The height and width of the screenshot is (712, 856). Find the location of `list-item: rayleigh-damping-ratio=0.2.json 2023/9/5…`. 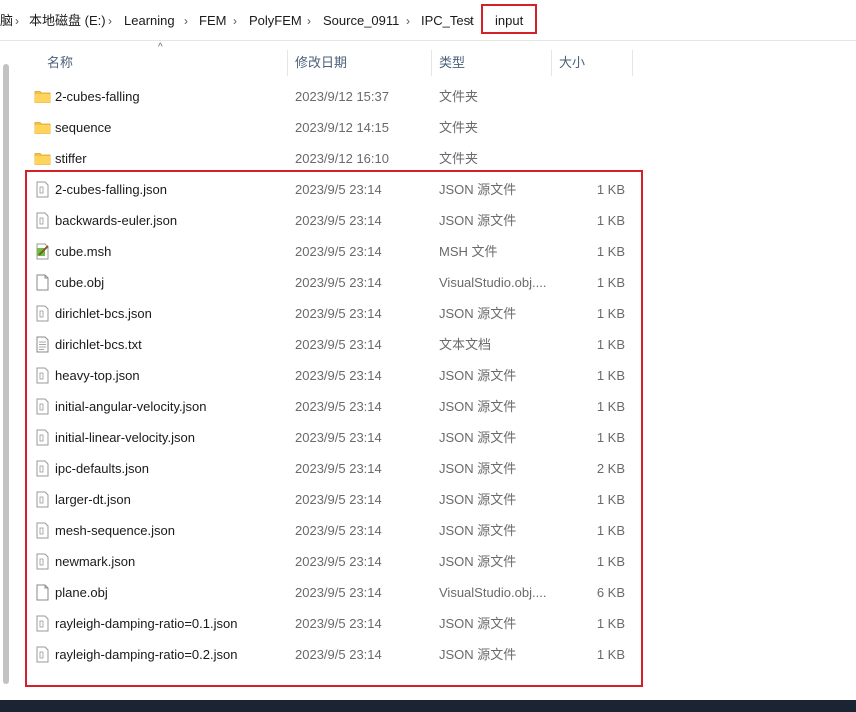

list-item: rayleigh-damping-ratio=0.2.json 2023/9/5… is located at coordinates (333, 654).